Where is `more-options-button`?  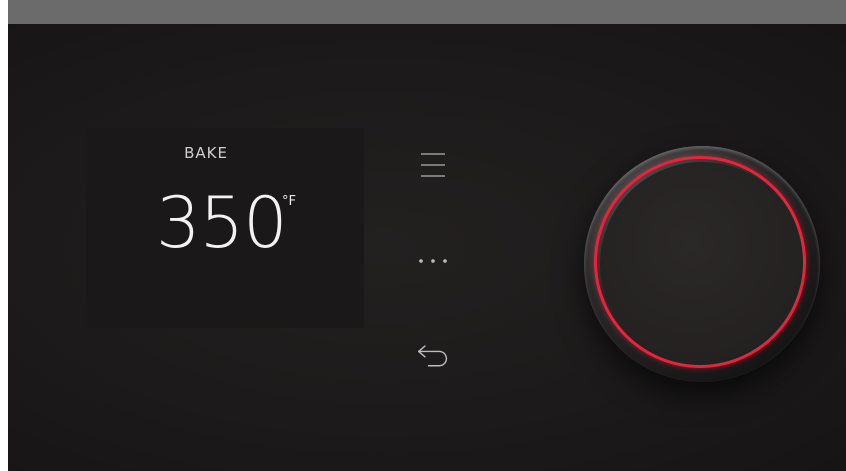 more-options-button is located at coordinates (433, 261).